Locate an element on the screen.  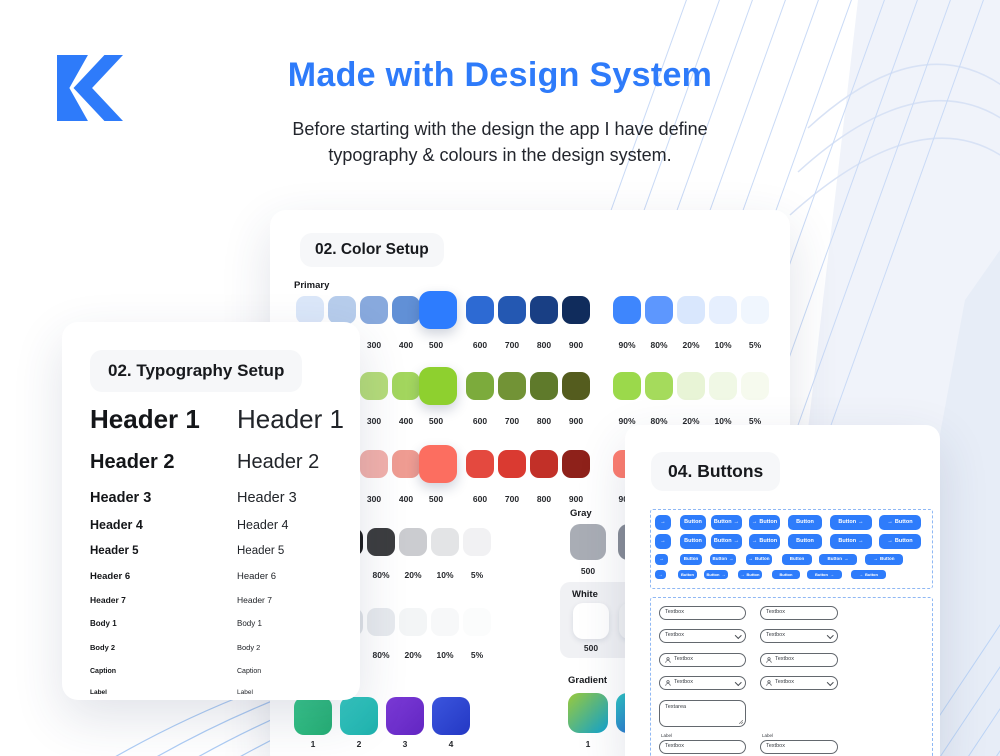
tint-swatch-blue-10% is located at coordinates (723, 310).